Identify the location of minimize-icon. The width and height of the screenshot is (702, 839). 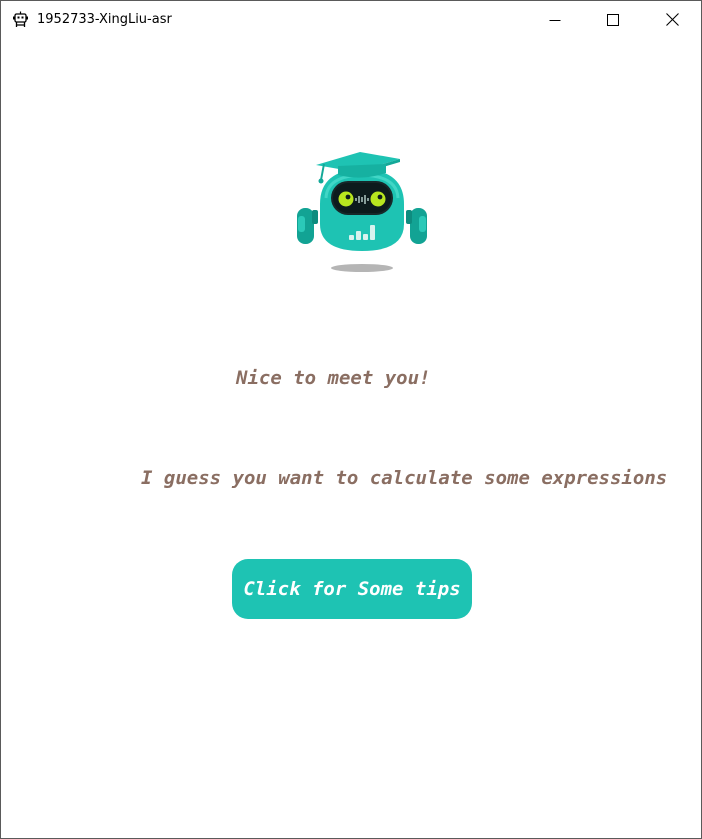
(555, 20).